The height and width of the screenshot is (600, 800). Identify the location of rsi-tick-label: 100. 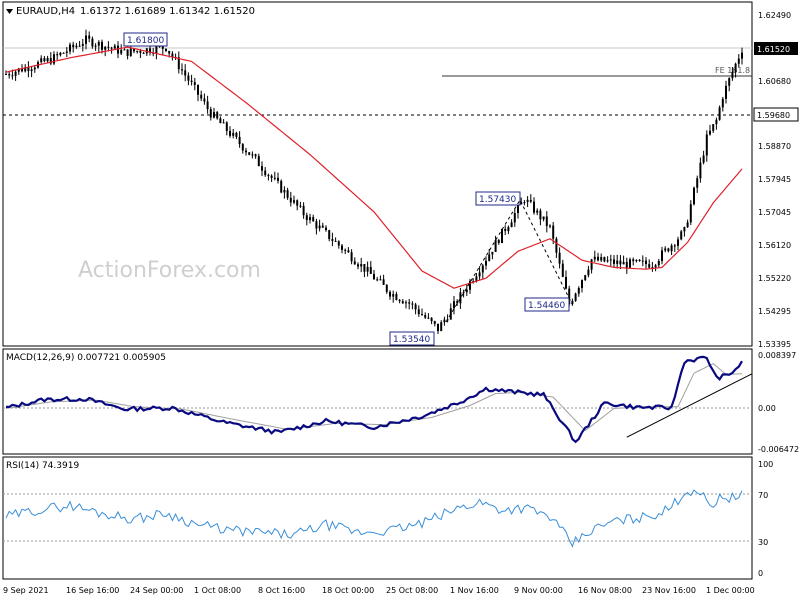
(765, 464).